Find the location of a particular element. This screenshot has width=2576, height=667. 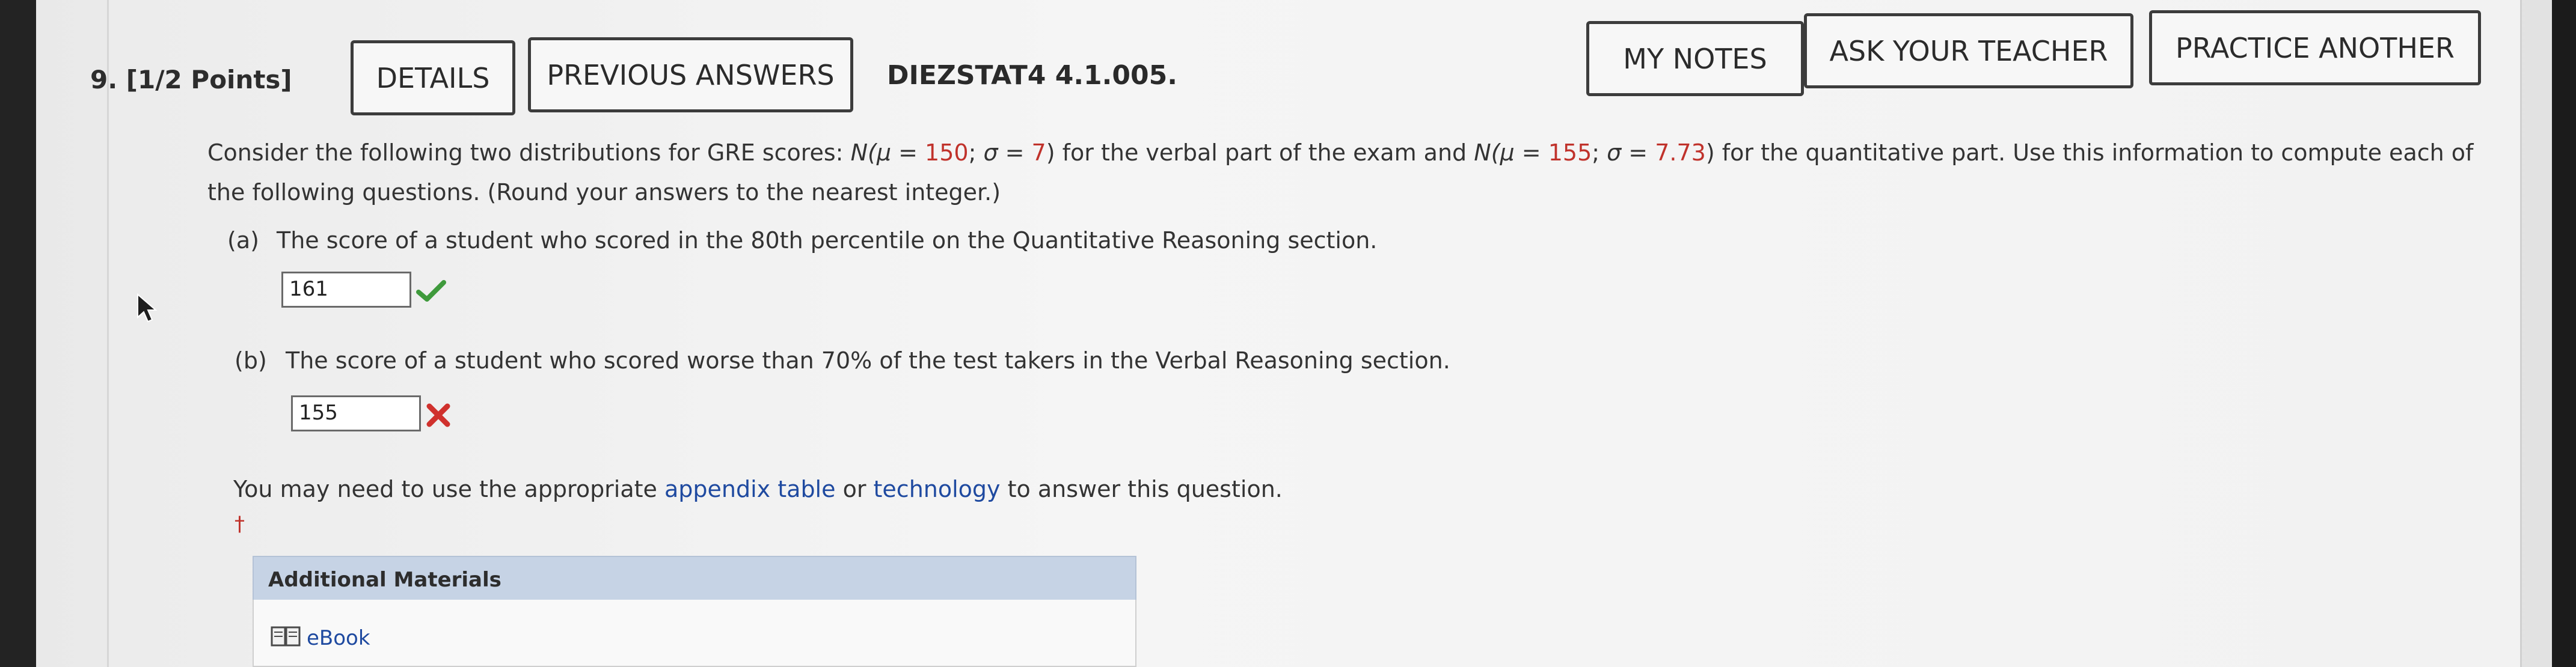

part-b-label: (b) is located at coordinates (251, 360).